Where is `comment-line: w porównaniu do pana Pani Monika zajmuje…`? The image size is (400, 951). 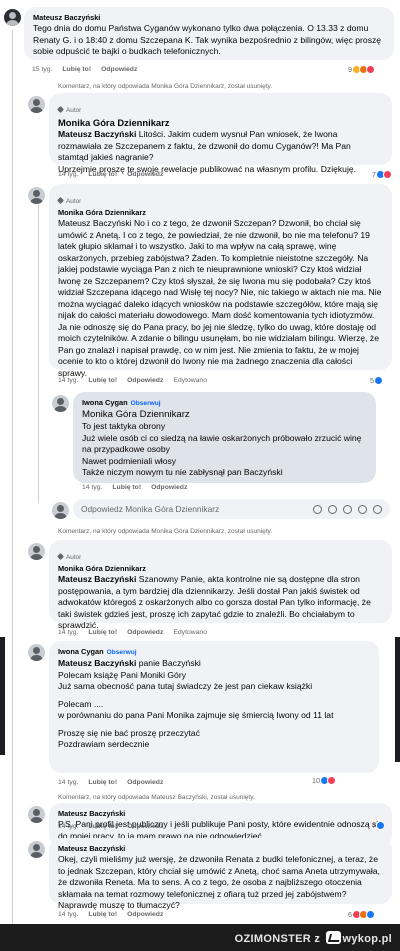 comment-line: w porównaniu do pana Pani Monika zajmuje… is located at coordinates (196, 715).